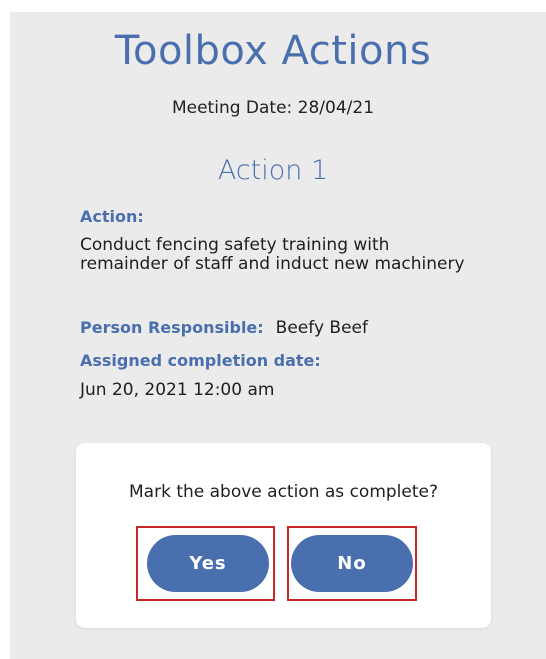 This screenshot has width=546, height=659. Describe the element at coordinates (273, 108) in the screenshot. I see `meeting-date: Meeting Date: 28/04/21` at that location.